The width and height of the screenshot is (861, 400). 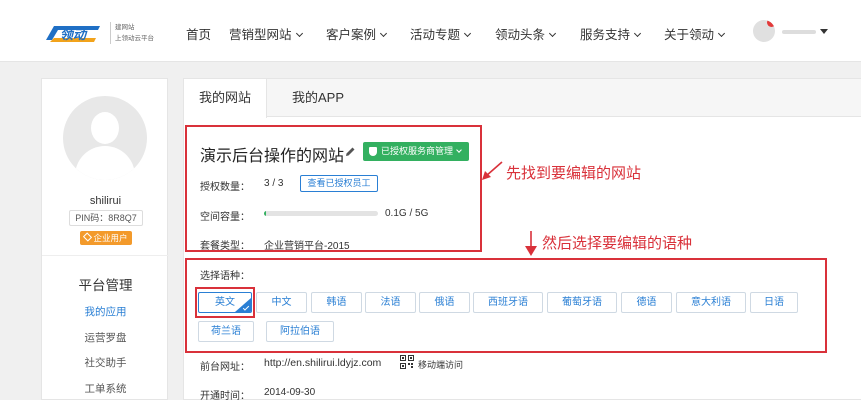 I want to click on sidebar-item-compass: 运营罗盘, so click(x=105, y=337).